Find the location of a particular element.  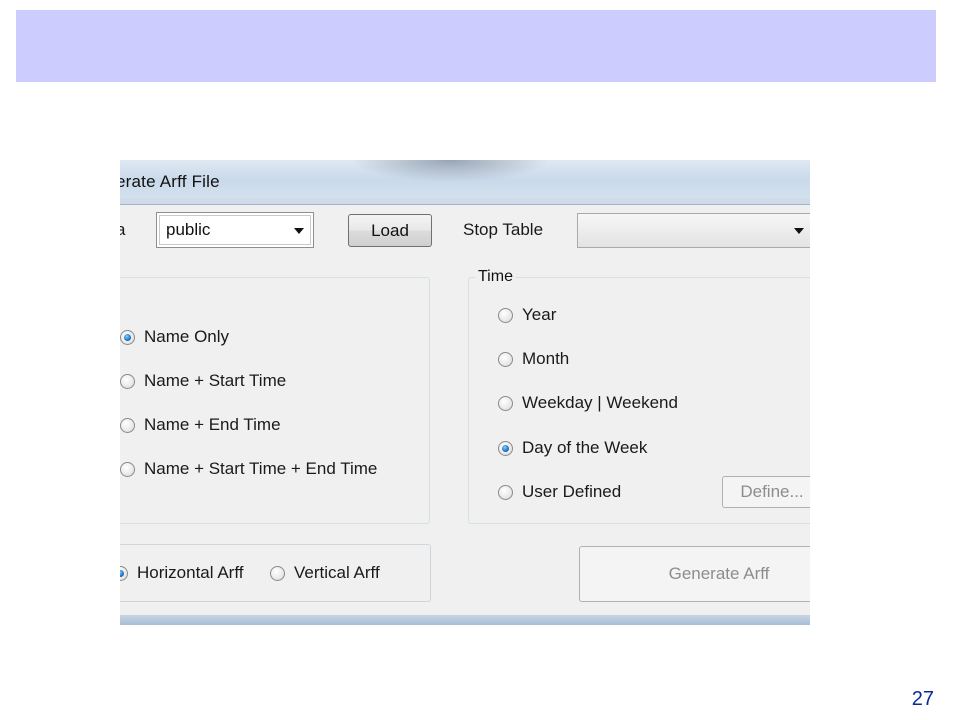

generate-arff-button: Generate Arff is located at coordinates (694, 574).